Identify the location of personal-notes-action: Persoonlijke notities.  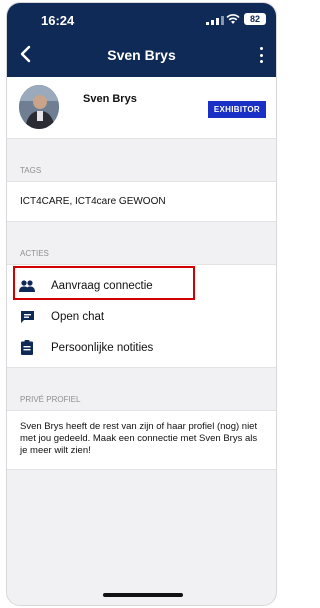
(141, 347).